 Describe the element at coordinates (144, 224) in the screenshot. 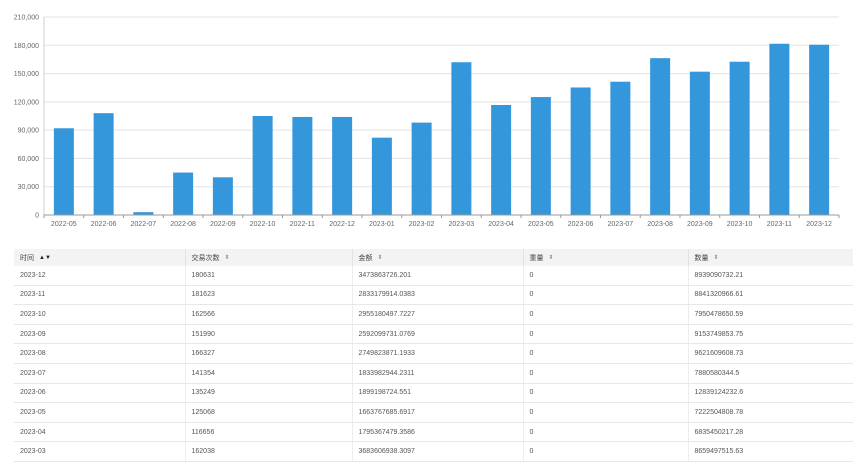

I see `x-tick-label: 2022-07` at that location.